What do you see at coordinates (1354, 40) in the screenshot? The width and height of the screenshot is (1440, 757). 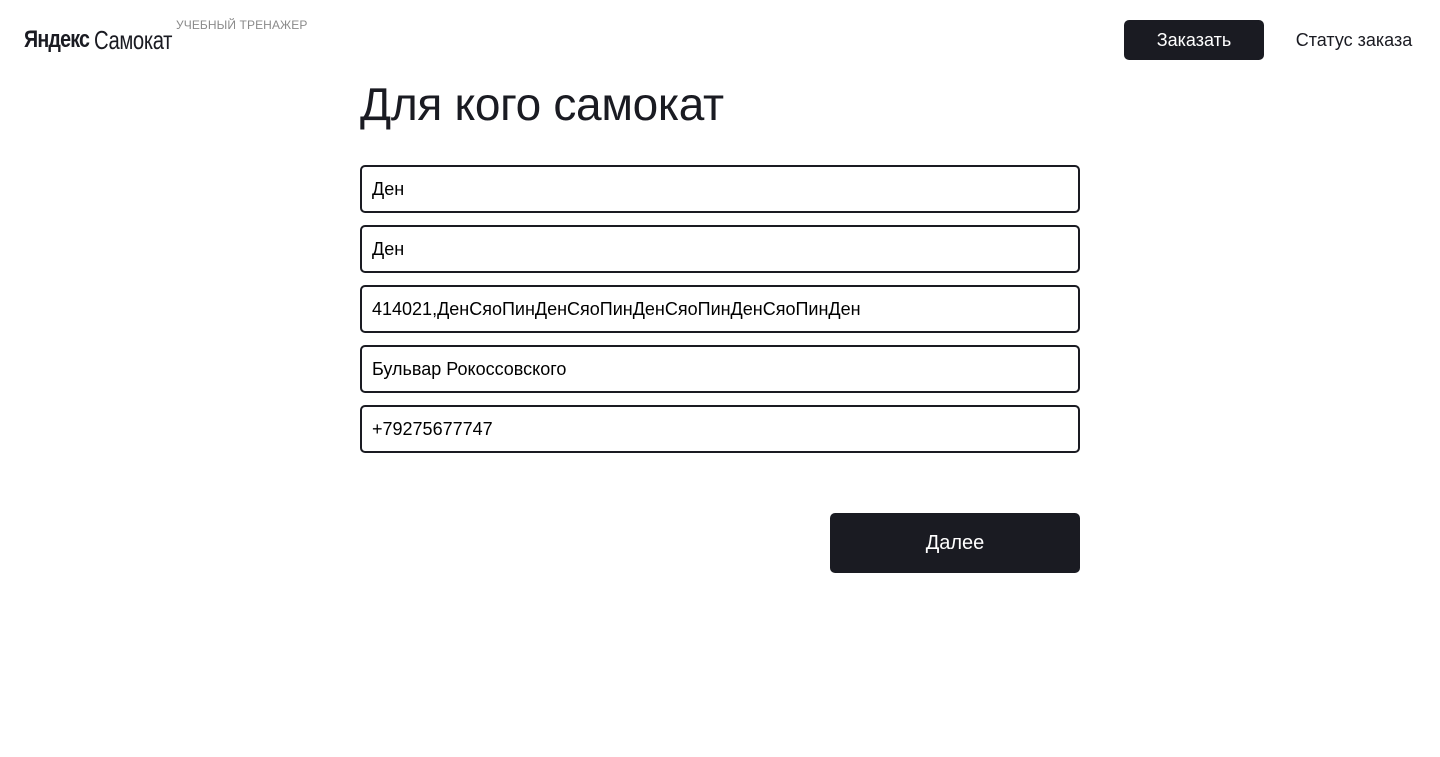 I see `order-status-button: Статус заказа` at bounding box center [1354, 40].